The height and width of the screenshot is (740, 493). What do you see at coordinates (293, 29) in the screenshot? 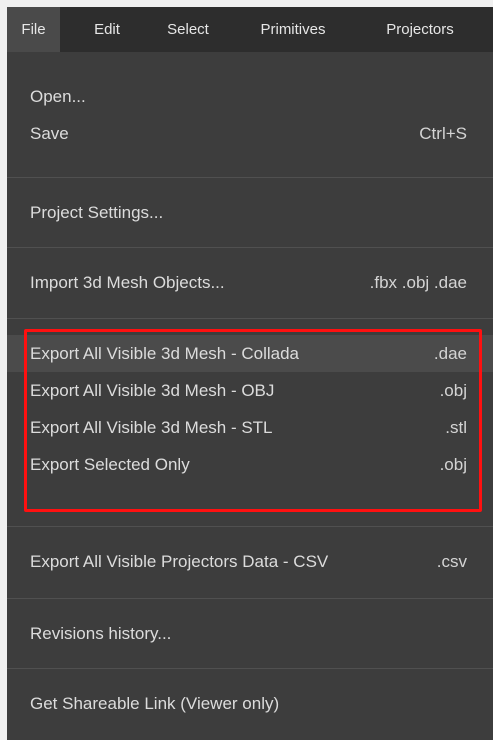
I see `menu-primitives: Primitives` at bounding box center [293, 29].